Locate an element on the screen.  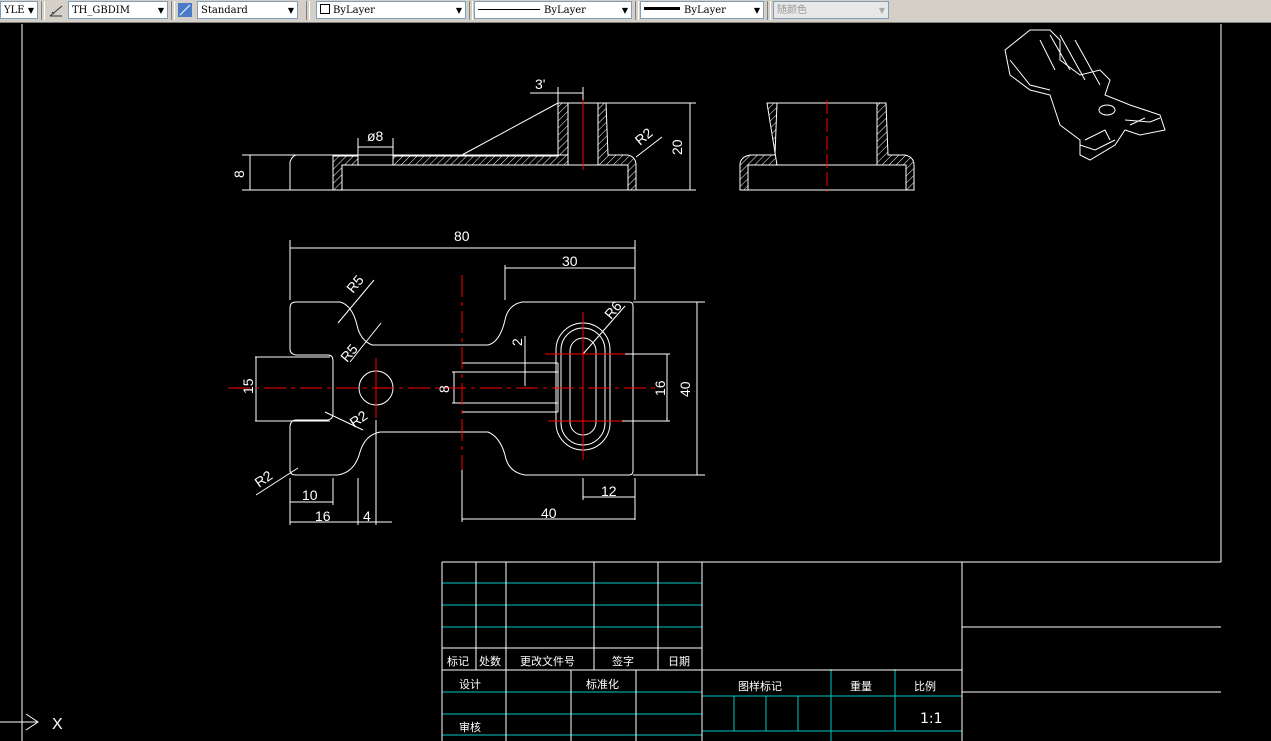
side-section-view is located at coordinates (469, 139).